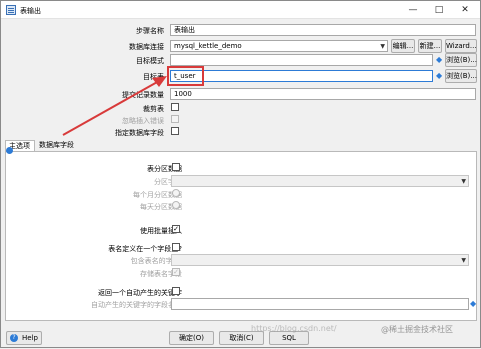 Image resolution: width=481 pixels, height=349 pixels. Describe the element at coordinates (301, 76) in the screenshot. I see `target-table-input: t_user` at that location.